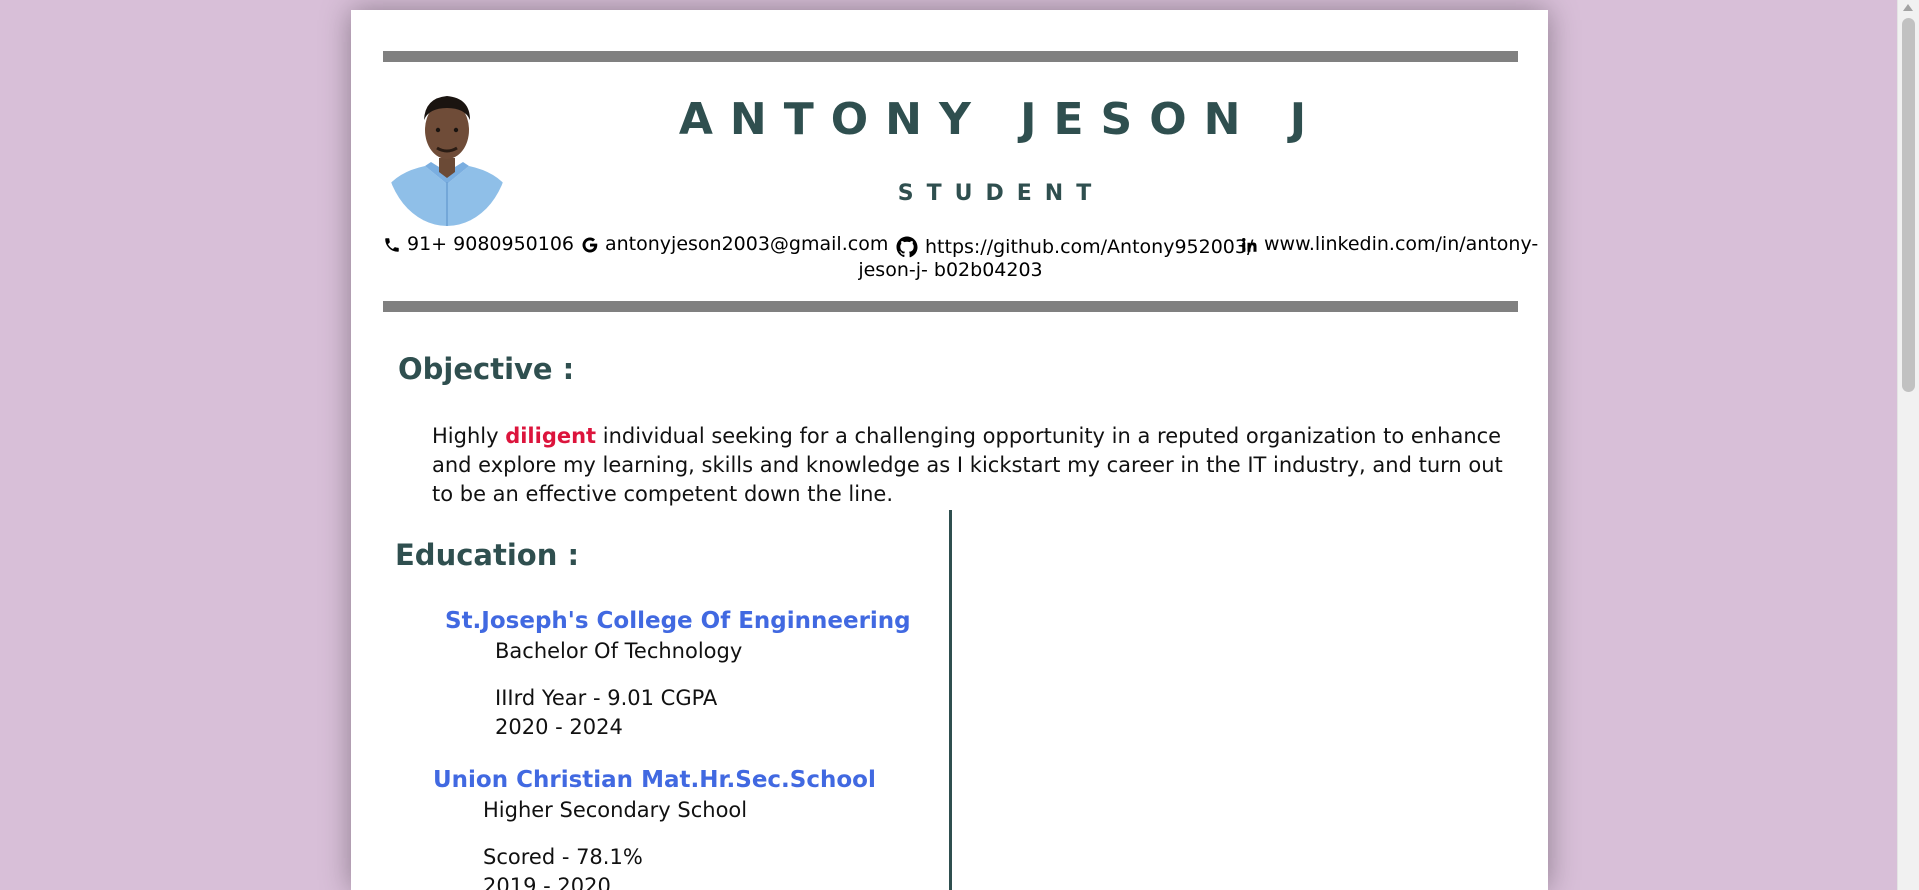  What do you see at coordinates (654, 780) in the screenshot?
I see `school-name: Union Christian Mat.Hr.Sec.School` at bounding box center [654, 780].